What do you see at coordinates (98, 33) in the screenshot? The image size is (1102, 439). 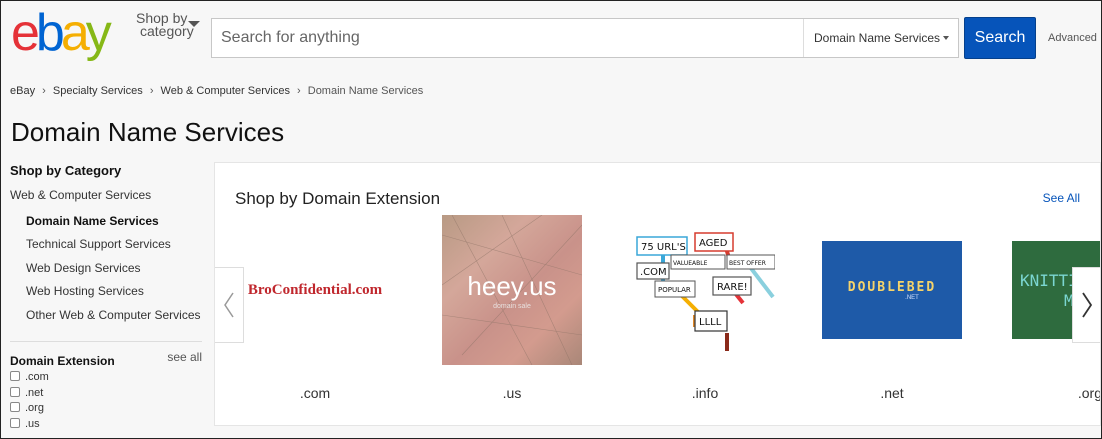 I see `logo-letter-y: y` at bounding box center [98, 33].